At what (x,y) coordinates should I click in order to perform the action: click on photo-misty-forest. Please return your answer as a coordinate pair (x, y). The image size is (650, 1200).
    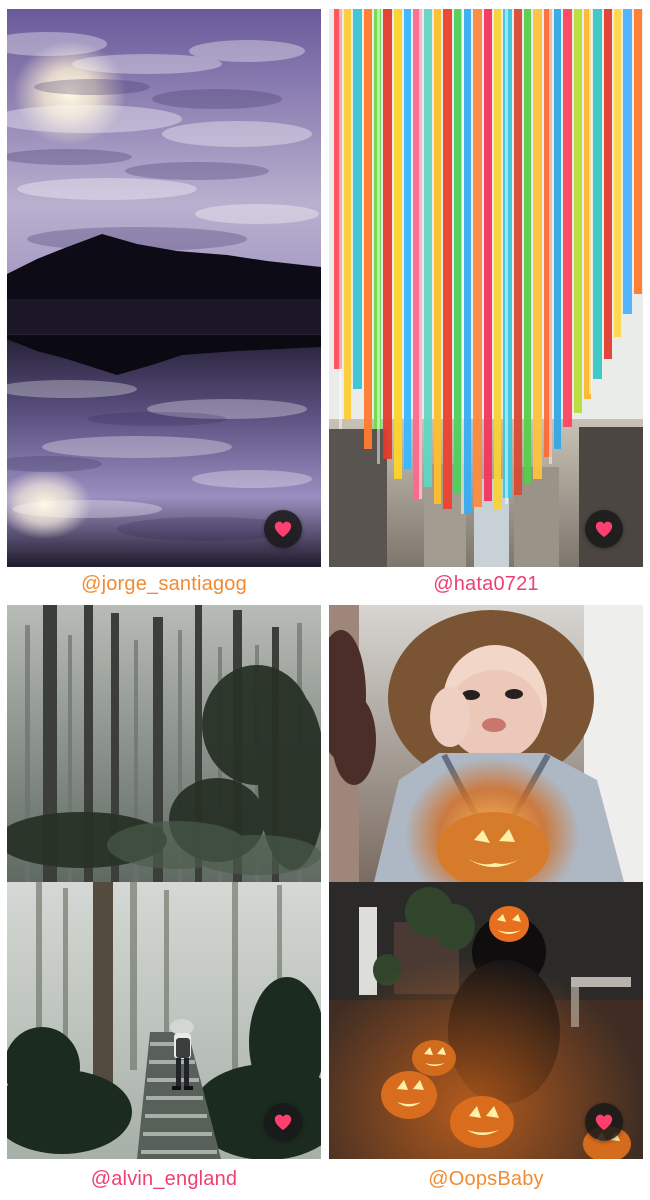
    Looking at the image, I should click on (164, 743).